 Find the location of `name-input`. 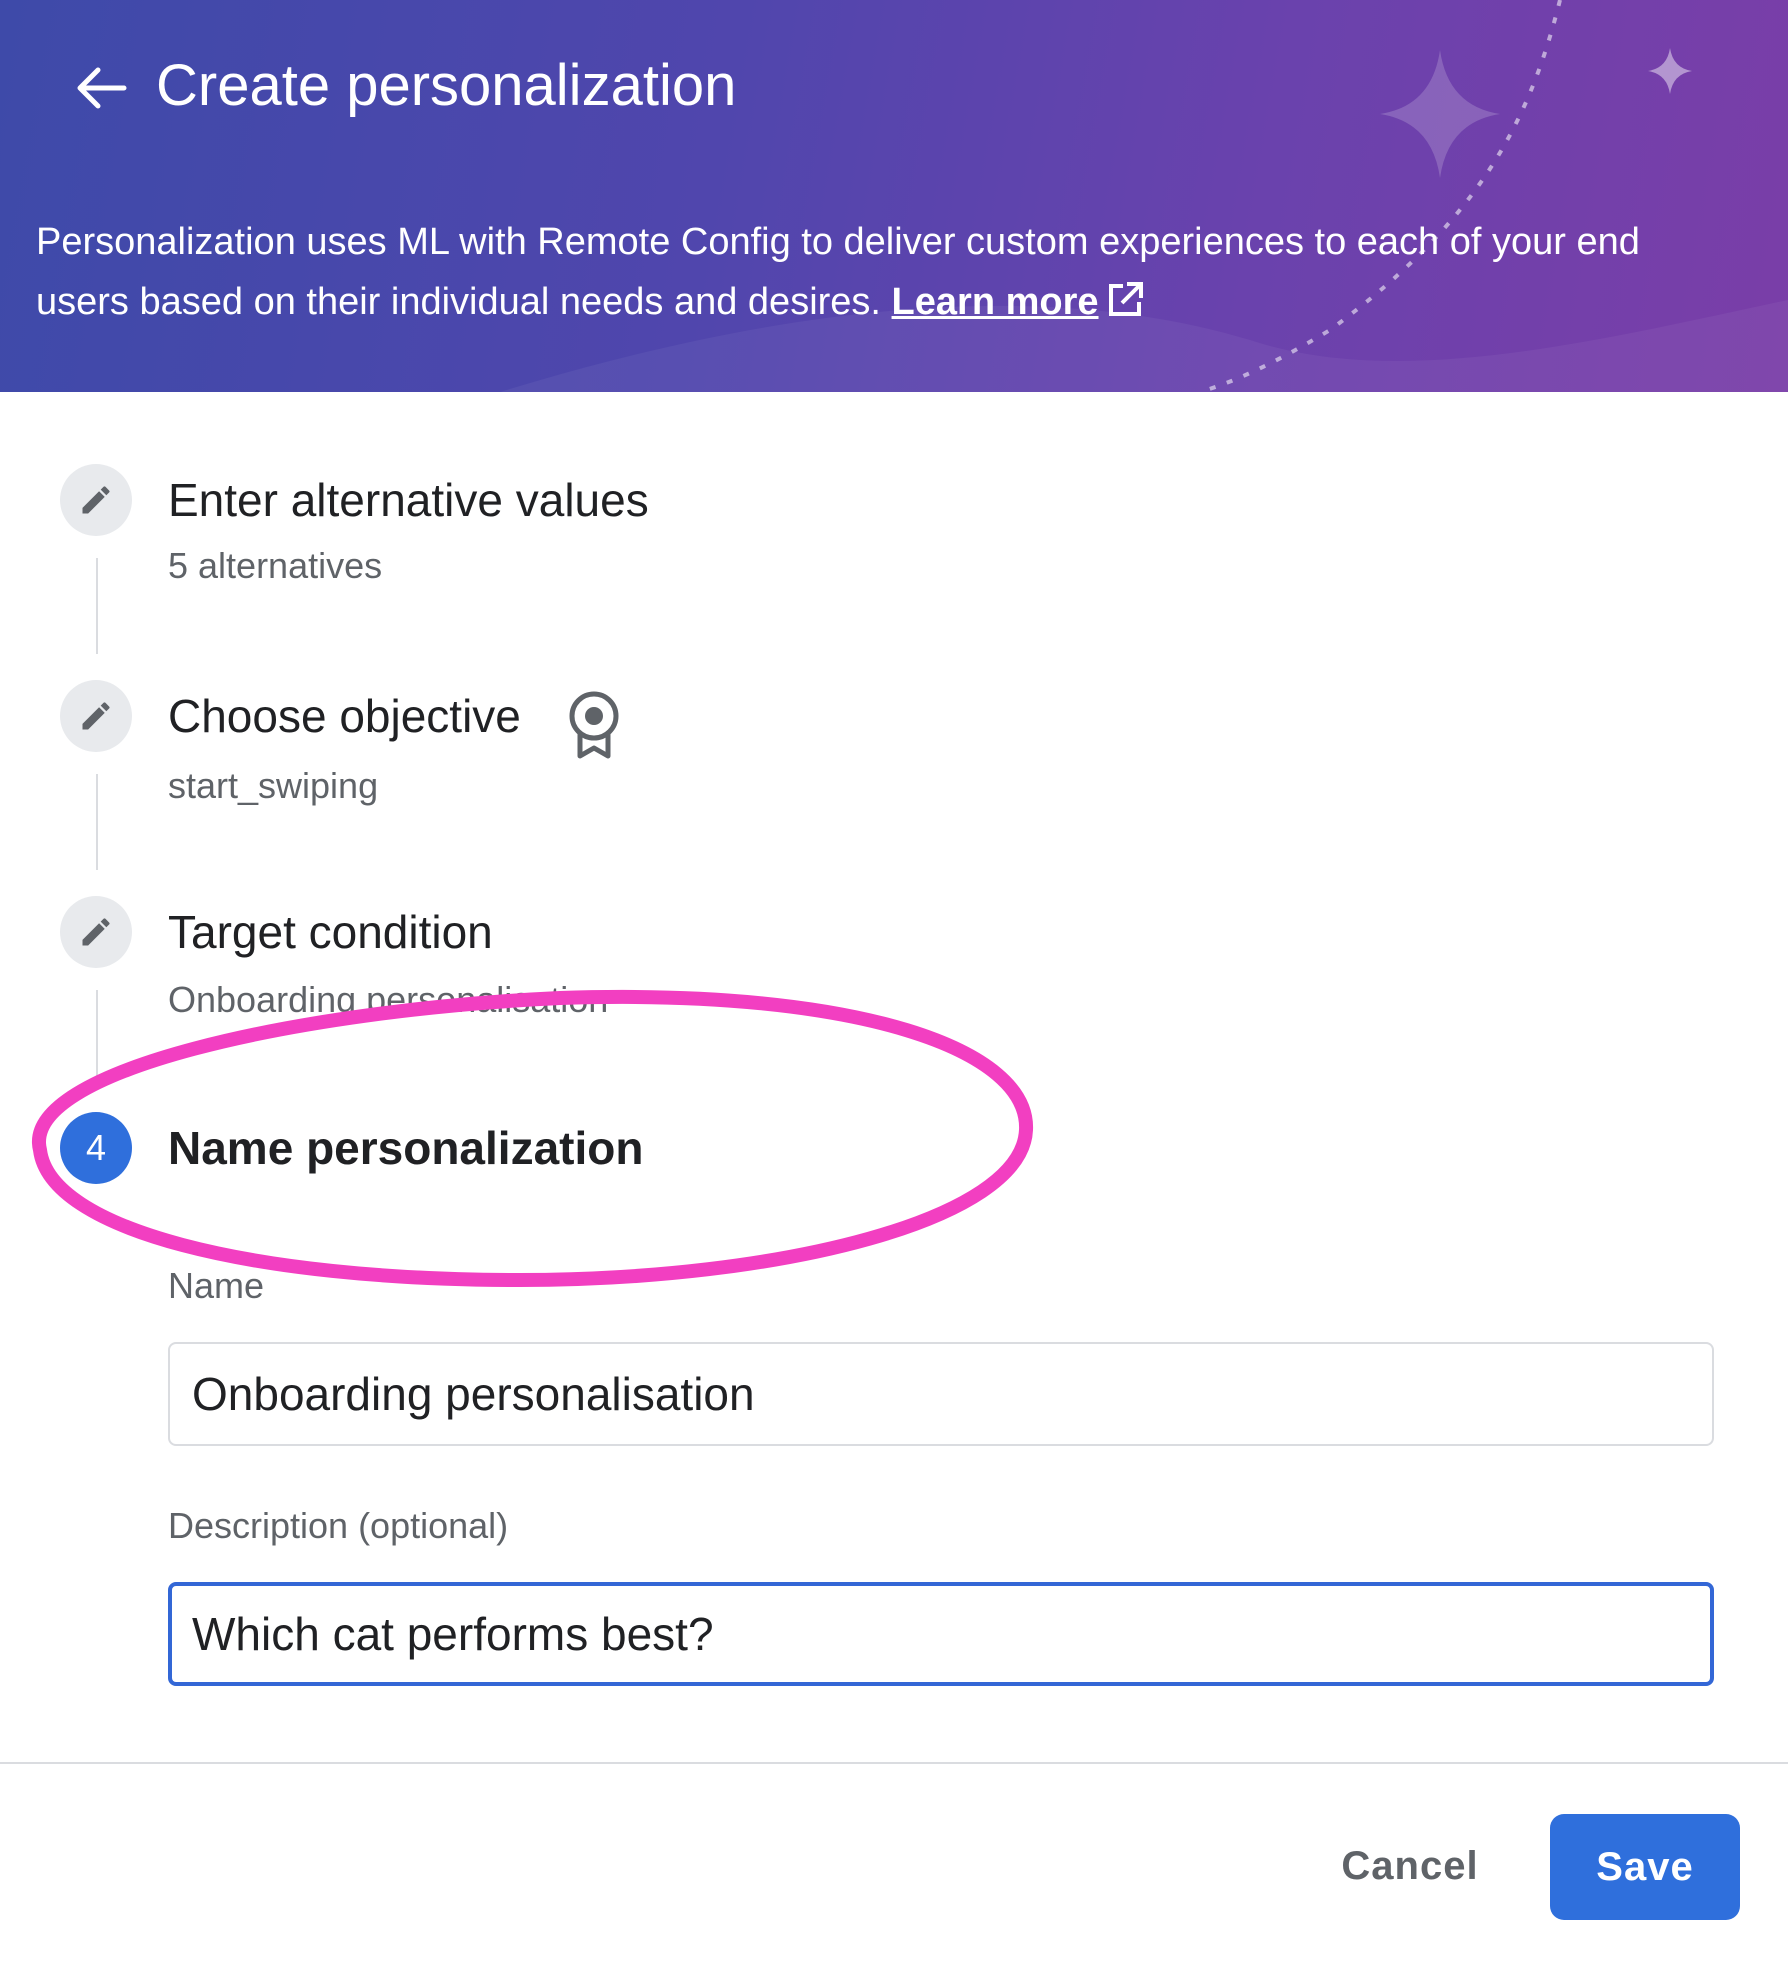

name-input is located at coordinates (941, 1394).